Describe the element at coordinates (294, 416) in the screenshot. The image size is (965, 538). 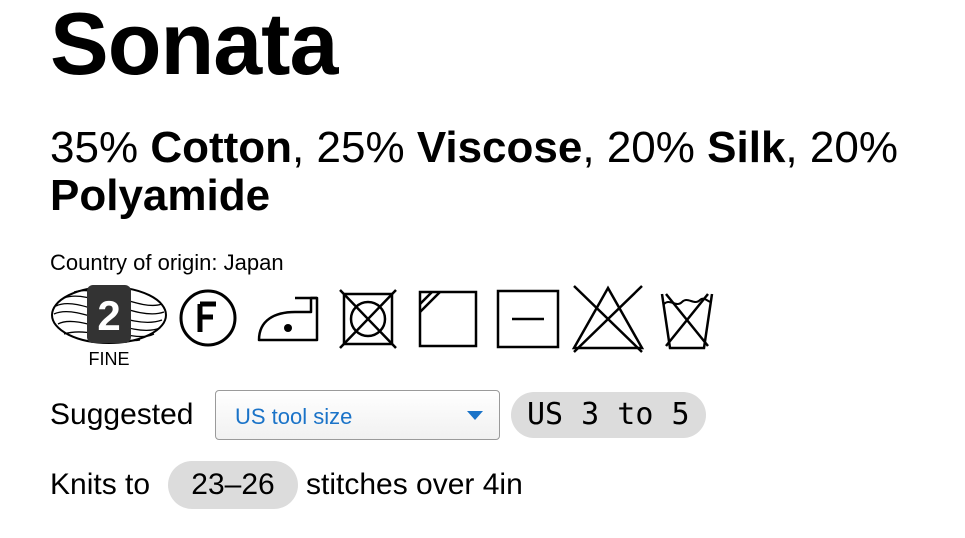
I see `tool-size-select-value: US tool size` at that location.